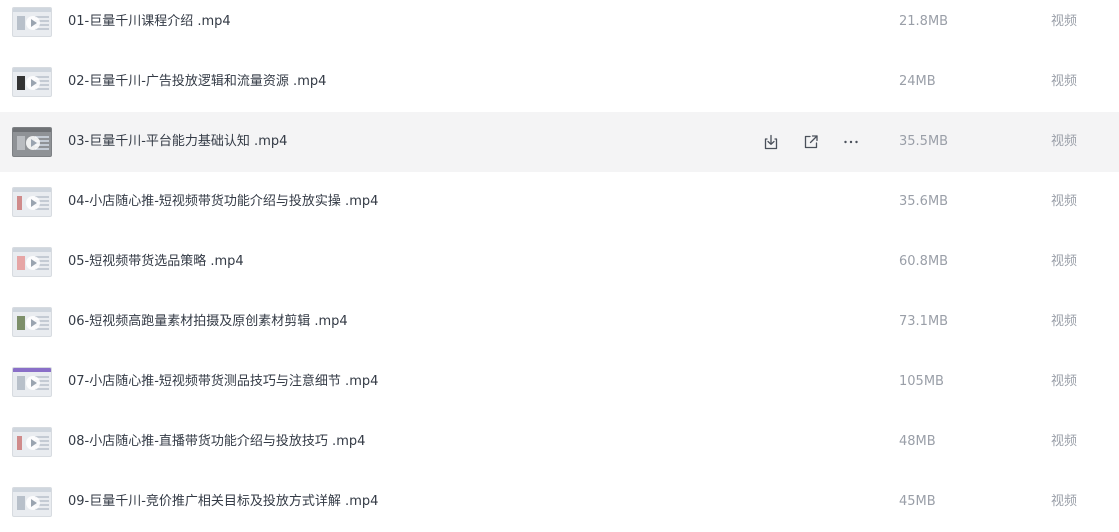 The height and width of the screenshot is (532, 1119). I want to click on file-size: 60.8MB, so click(924, 261).